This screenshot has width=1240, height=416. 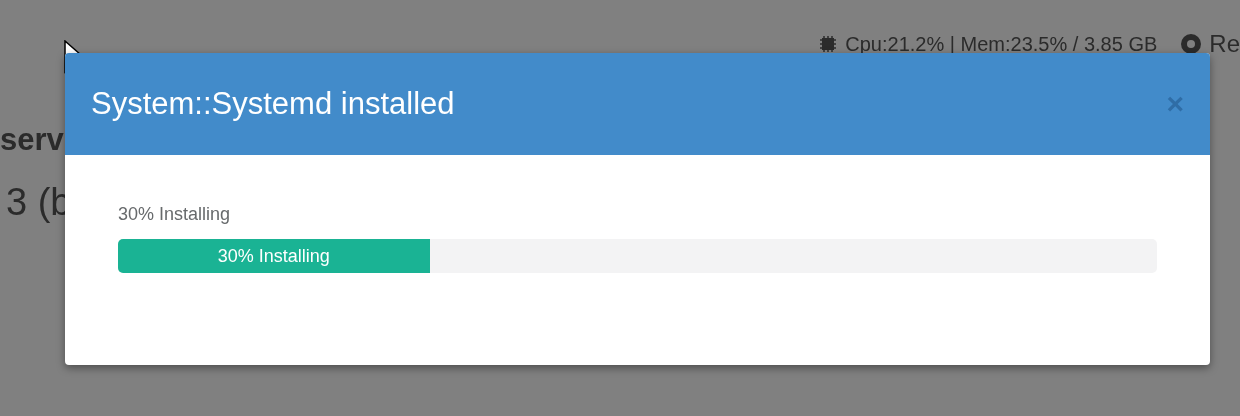 What do you see at coordinates (32, 139) in the screenshot?
I see `page-heading: serv` at bounding box center [32, 139].